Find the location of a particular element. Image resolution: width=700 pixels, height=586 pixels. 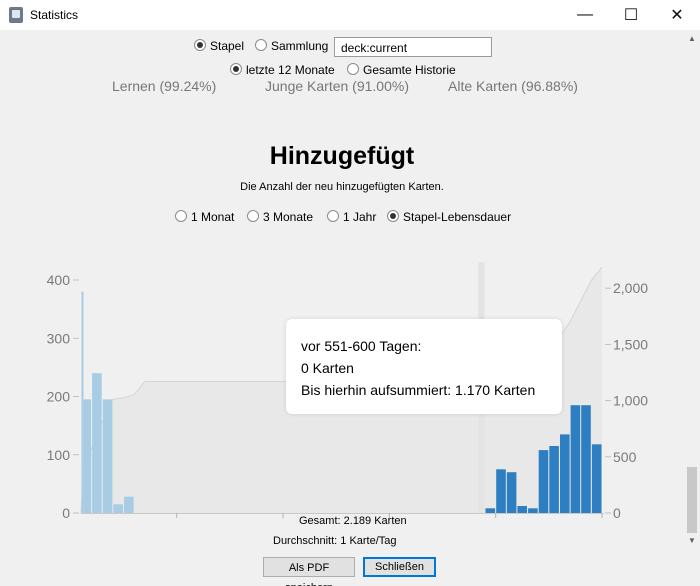

summary-total: Gesamt: 2.189 Karten is located at coordinates (353, 521).